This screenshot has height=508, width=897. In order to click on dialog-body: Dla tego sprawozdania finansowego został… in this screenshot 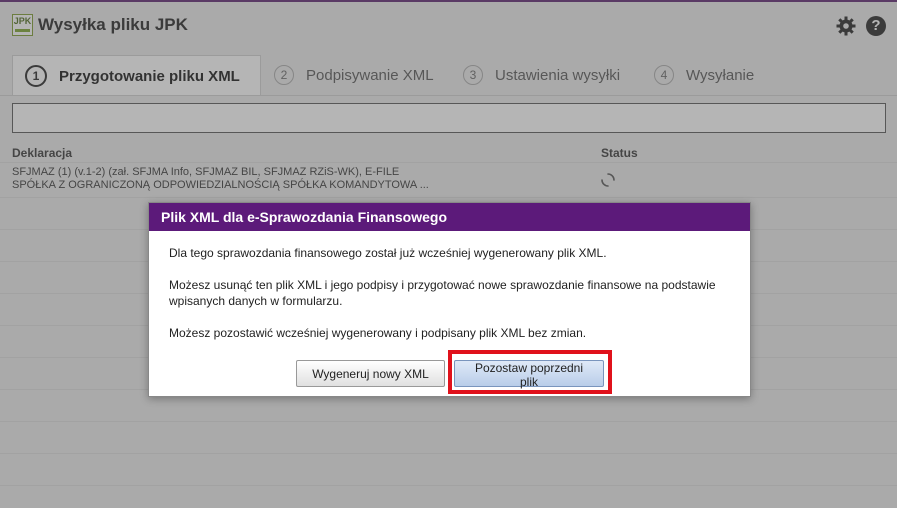, I will do `click(449, 286)`.